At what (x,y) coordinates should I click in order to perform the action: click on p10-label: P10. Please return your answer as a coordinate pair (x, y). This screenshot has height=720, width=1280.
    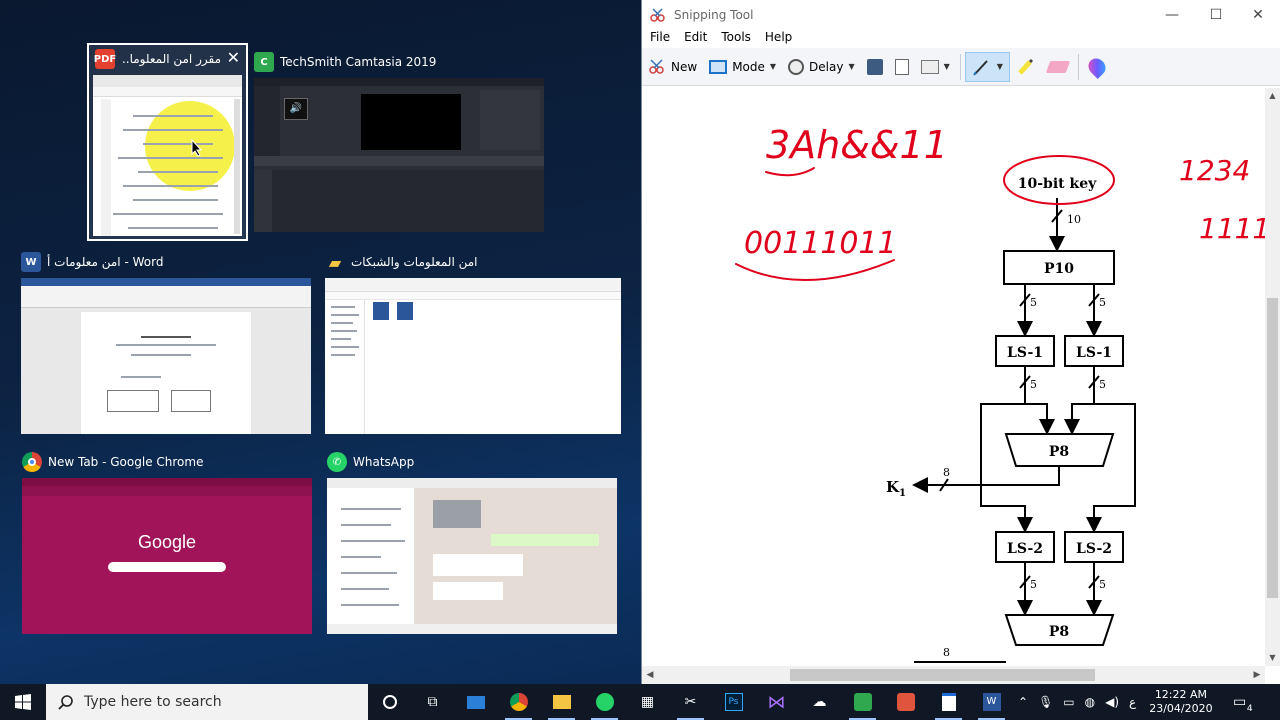
    Looking at the image, I should click on (1059, 269).